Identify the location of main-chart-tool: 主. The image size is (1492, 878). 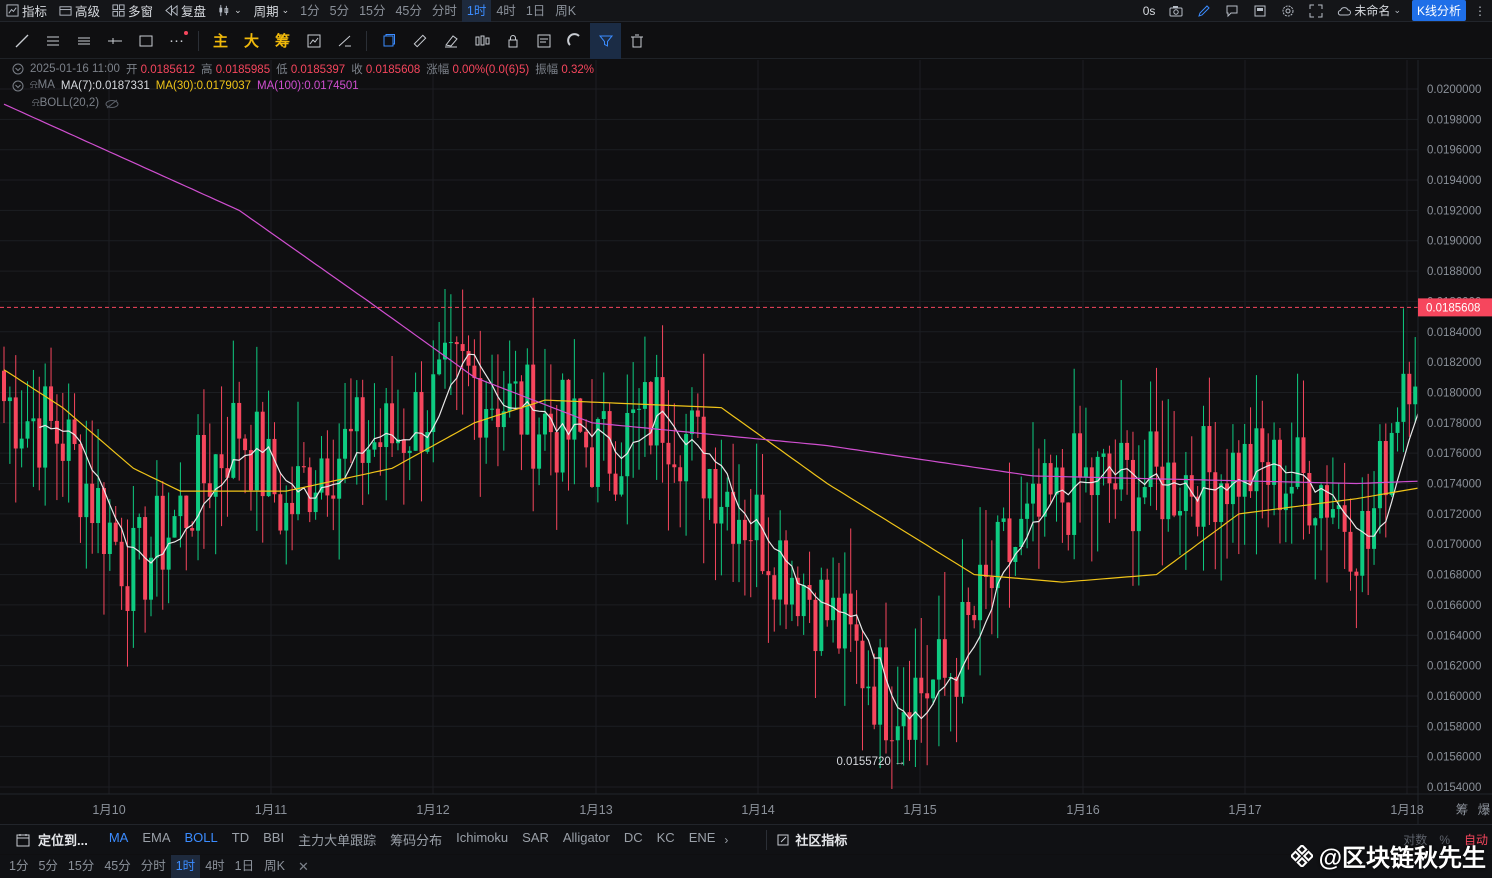
(220, 41).